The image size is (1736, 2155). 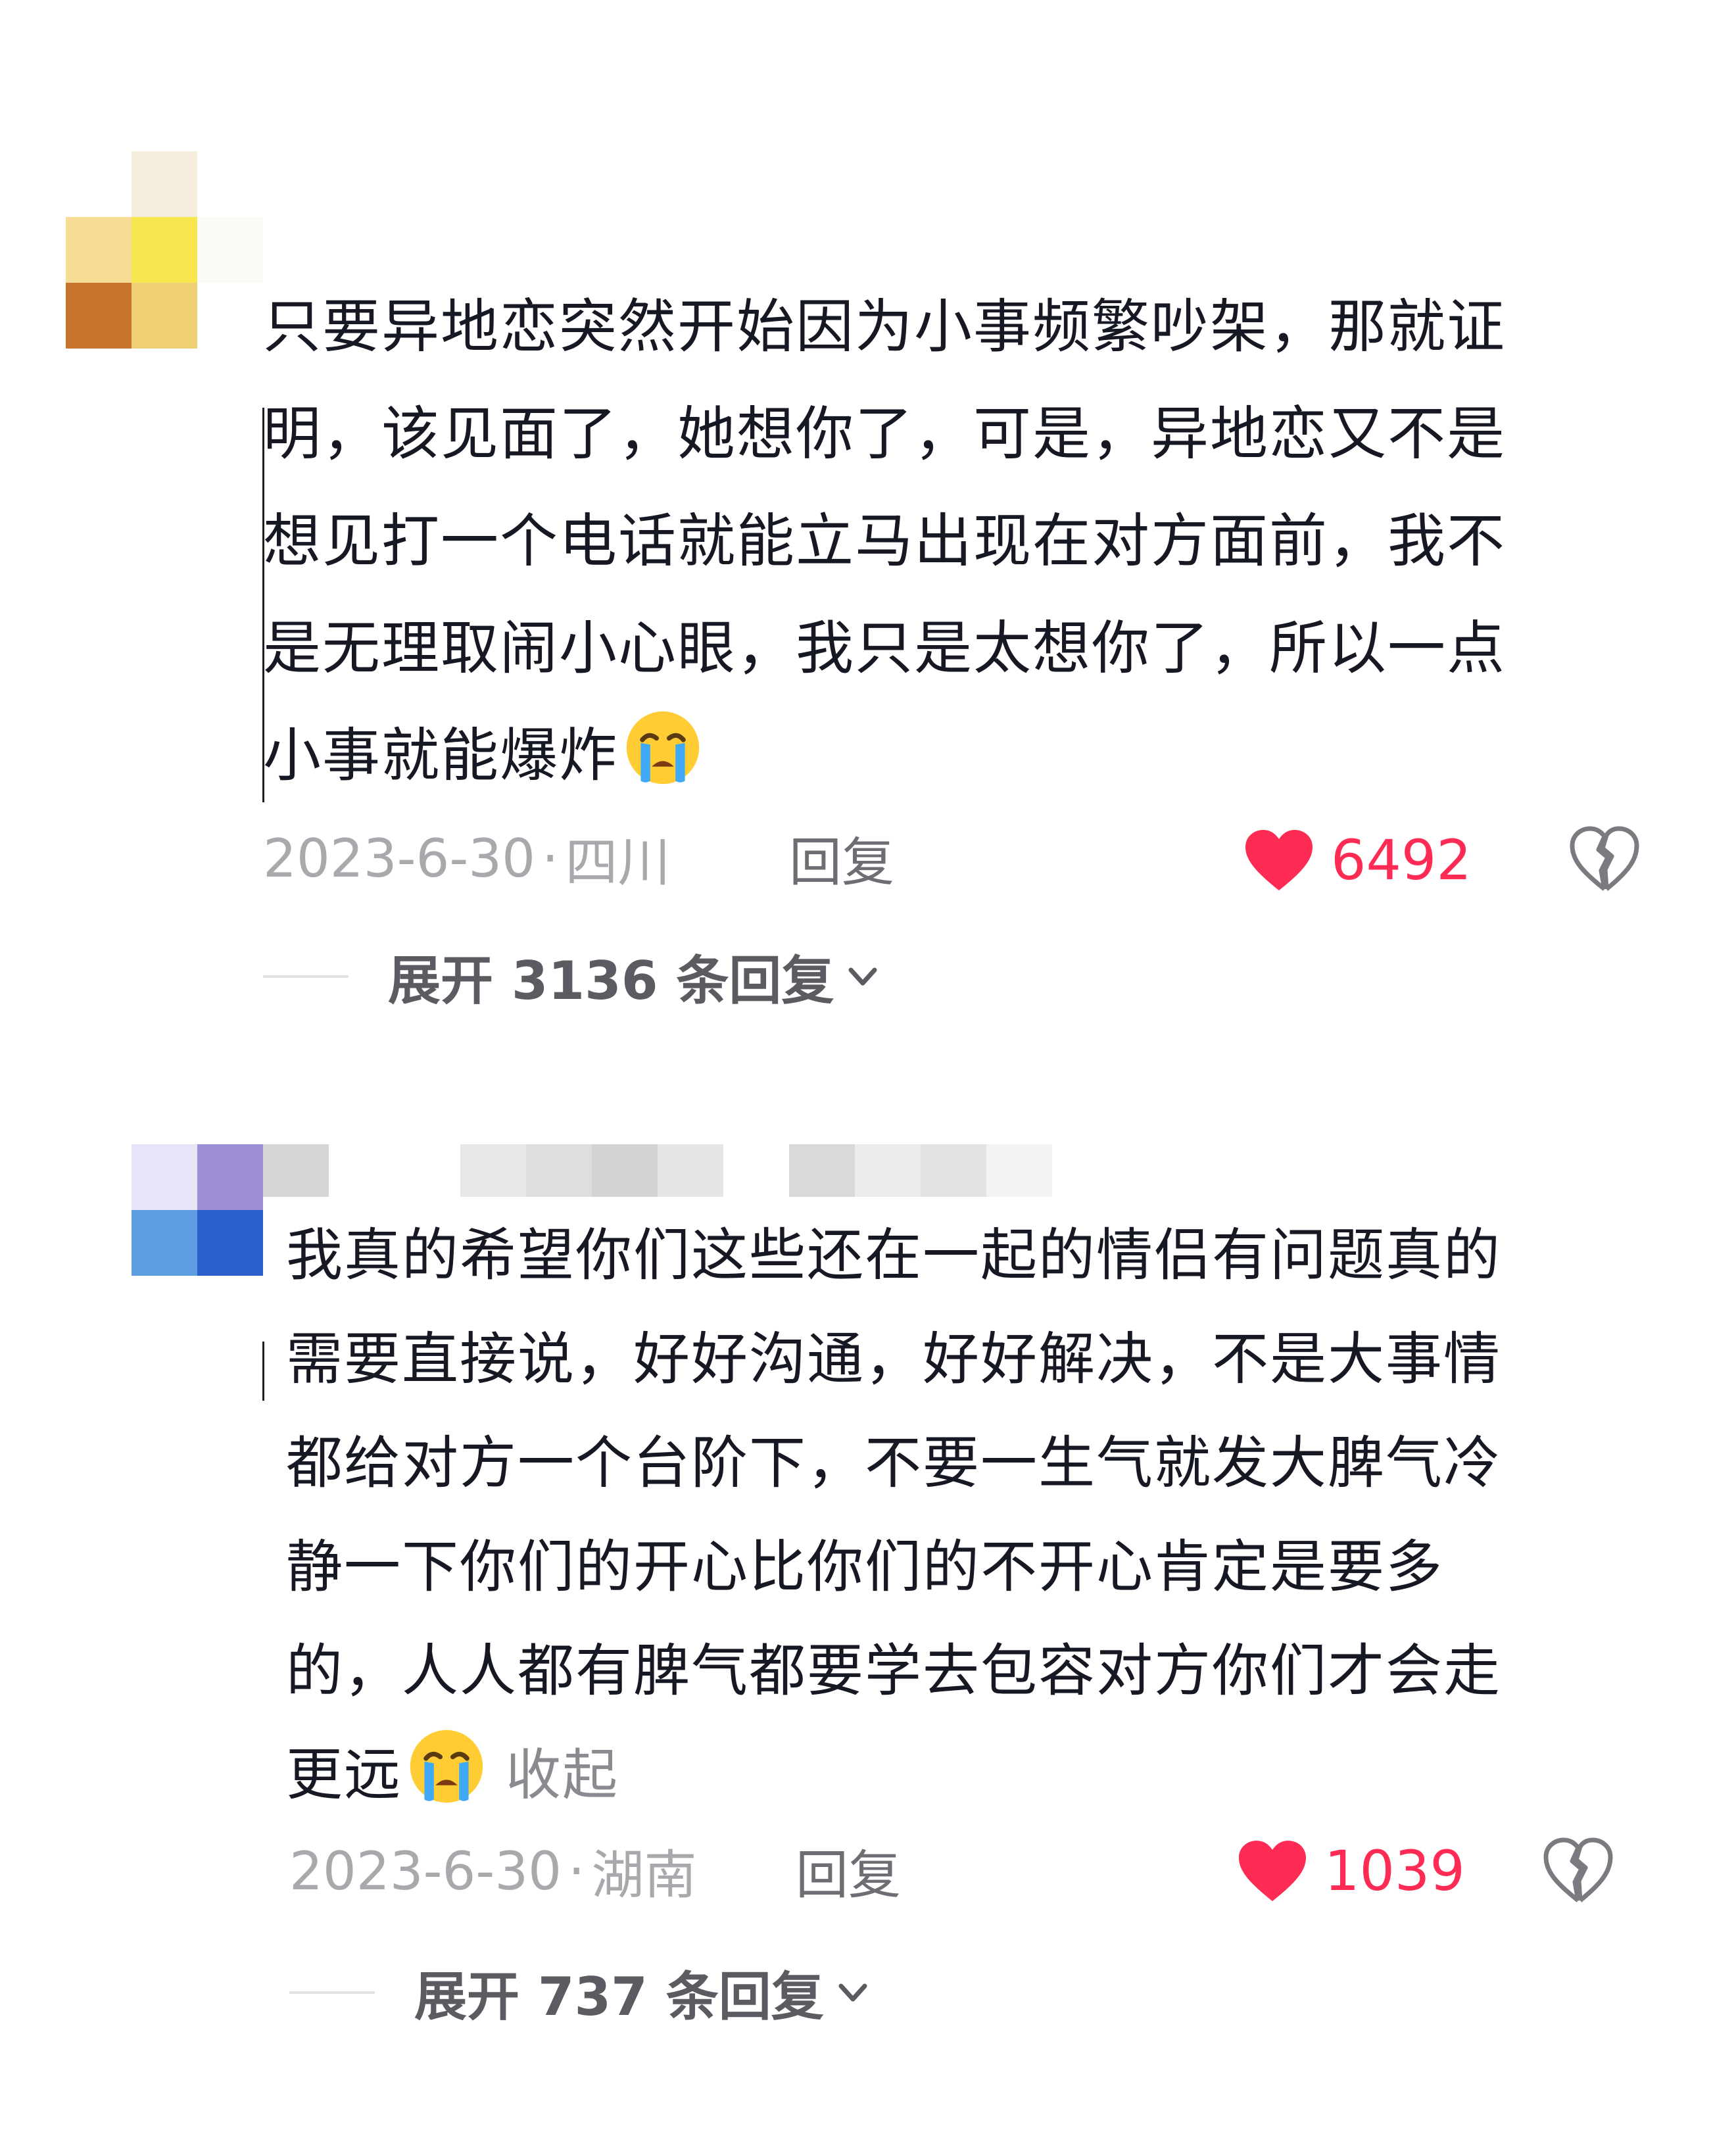 What do you see at coordinates (644, 1875) in the screenshot?
I see `comment-location: 湖南` at bounding box center [644, 1875].